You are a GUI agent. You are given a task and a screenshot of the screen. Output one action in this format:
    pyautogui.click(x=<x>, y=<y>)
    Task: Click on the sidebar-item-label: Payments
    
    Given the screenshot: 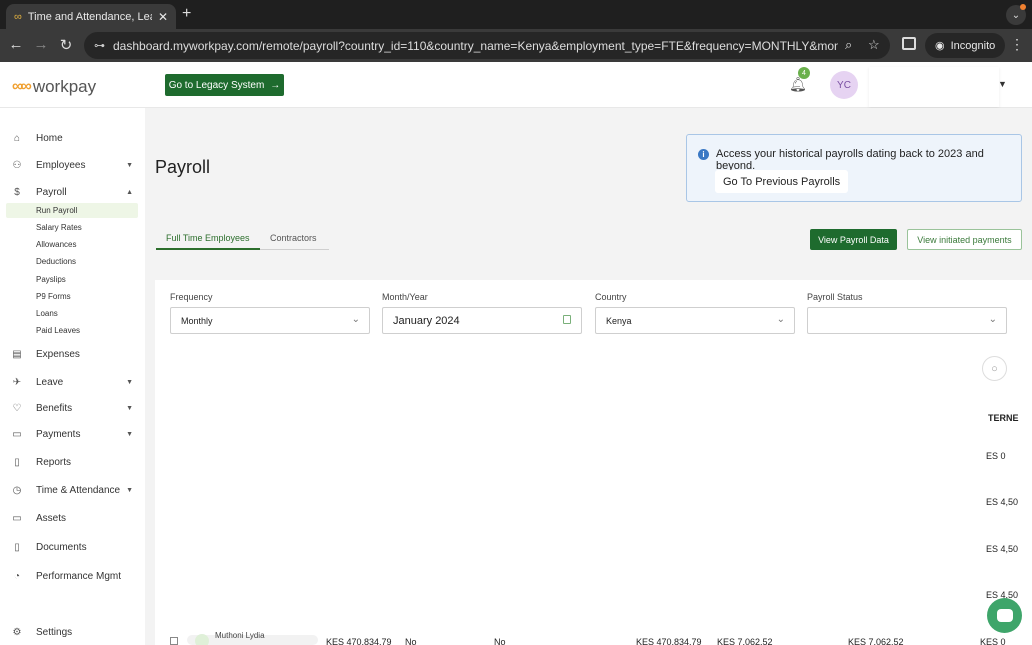 What is the action you would take?
    pyautogui.click(x=58, y=434)
    